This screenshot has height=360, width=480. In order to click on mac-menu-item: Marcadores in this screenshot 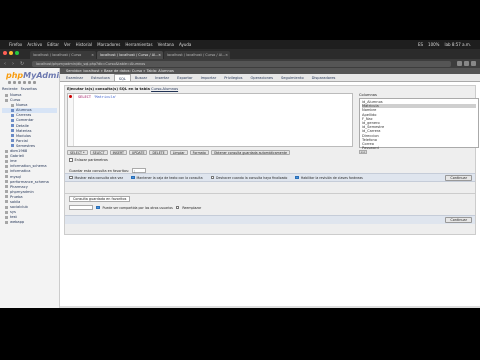, I will do `click(108, 44)`.